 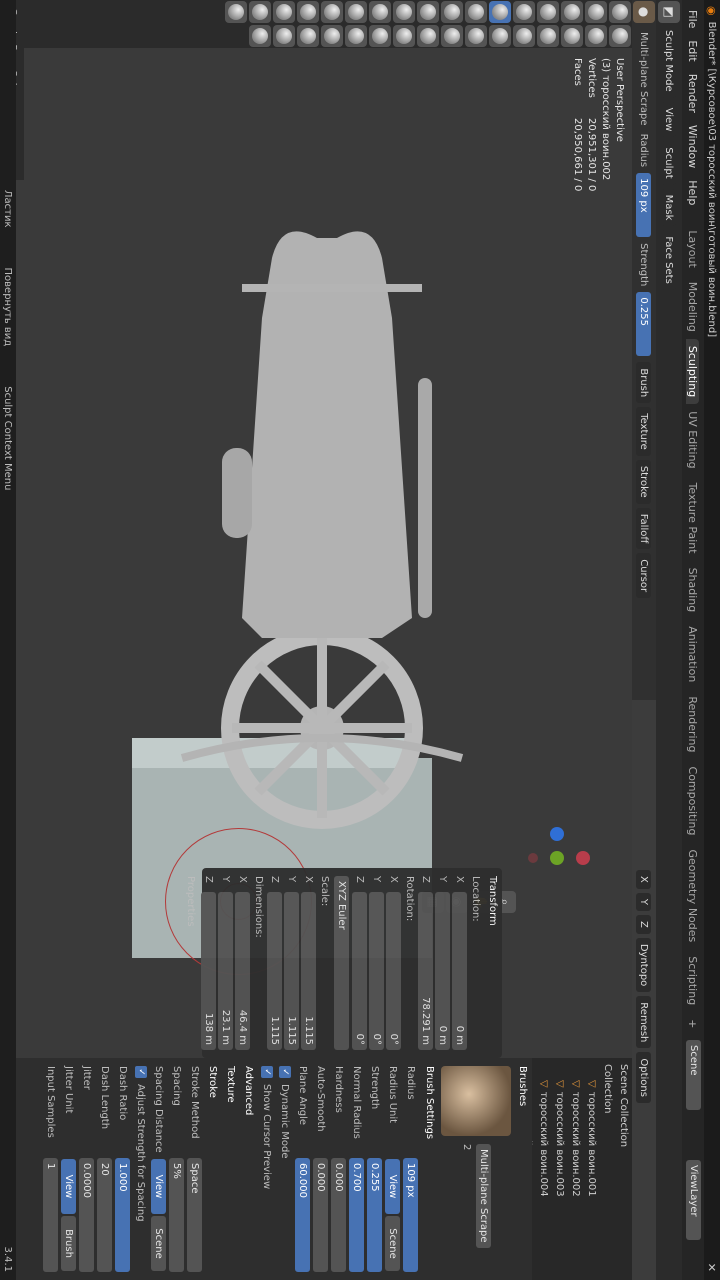 What do you see at coordinates (51, 1215) in the screenshot?
I see `input-samples-field: 1` at bounding box center [51, 1215].